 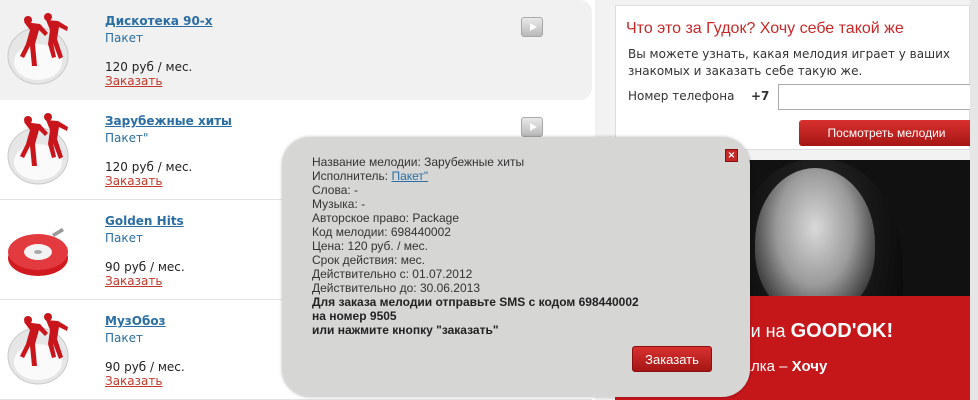 What do you see at coordinates (144, 221) in the screenshot?
I see `item-title: Golden Hits` at bounding box center [144, 221].